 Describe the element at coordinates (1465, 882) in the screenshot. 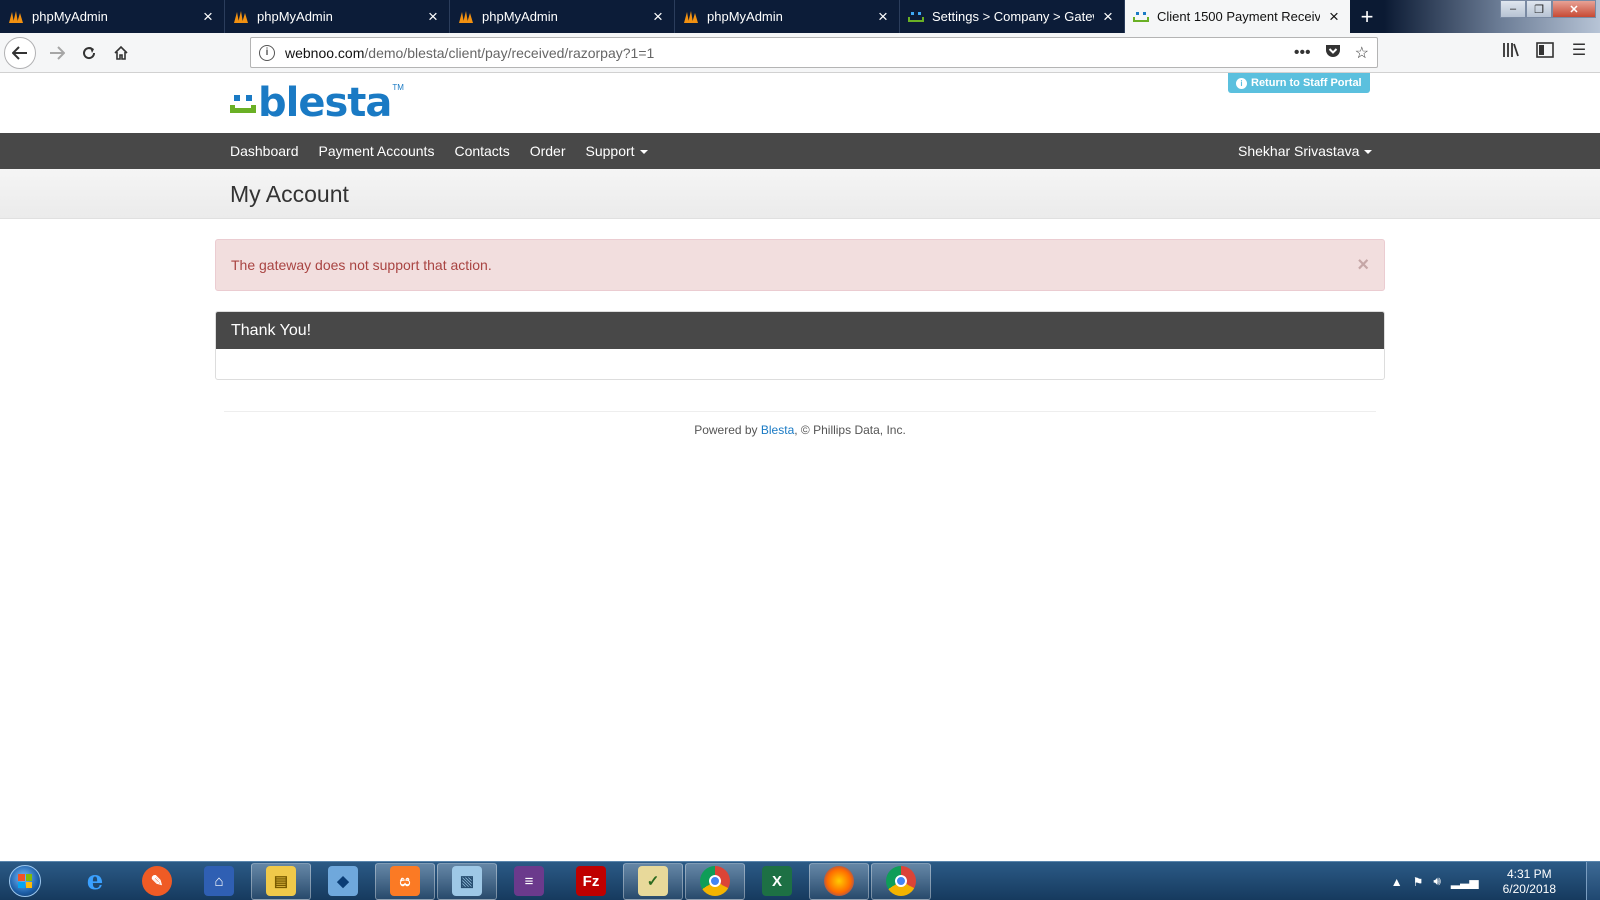

I see `network-signal-icon: ▂▃▅` at that location.